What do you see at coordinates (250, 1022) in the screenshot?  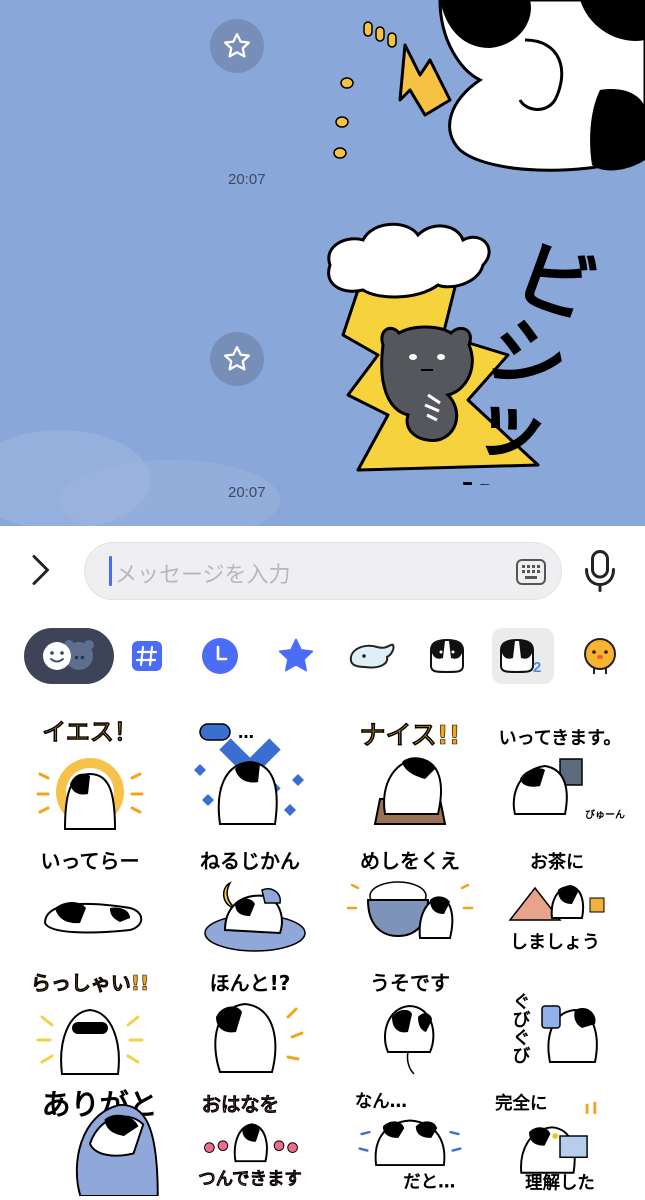 I see `sticker-honto: ほんと!?` at bounding box center [250, 1022].